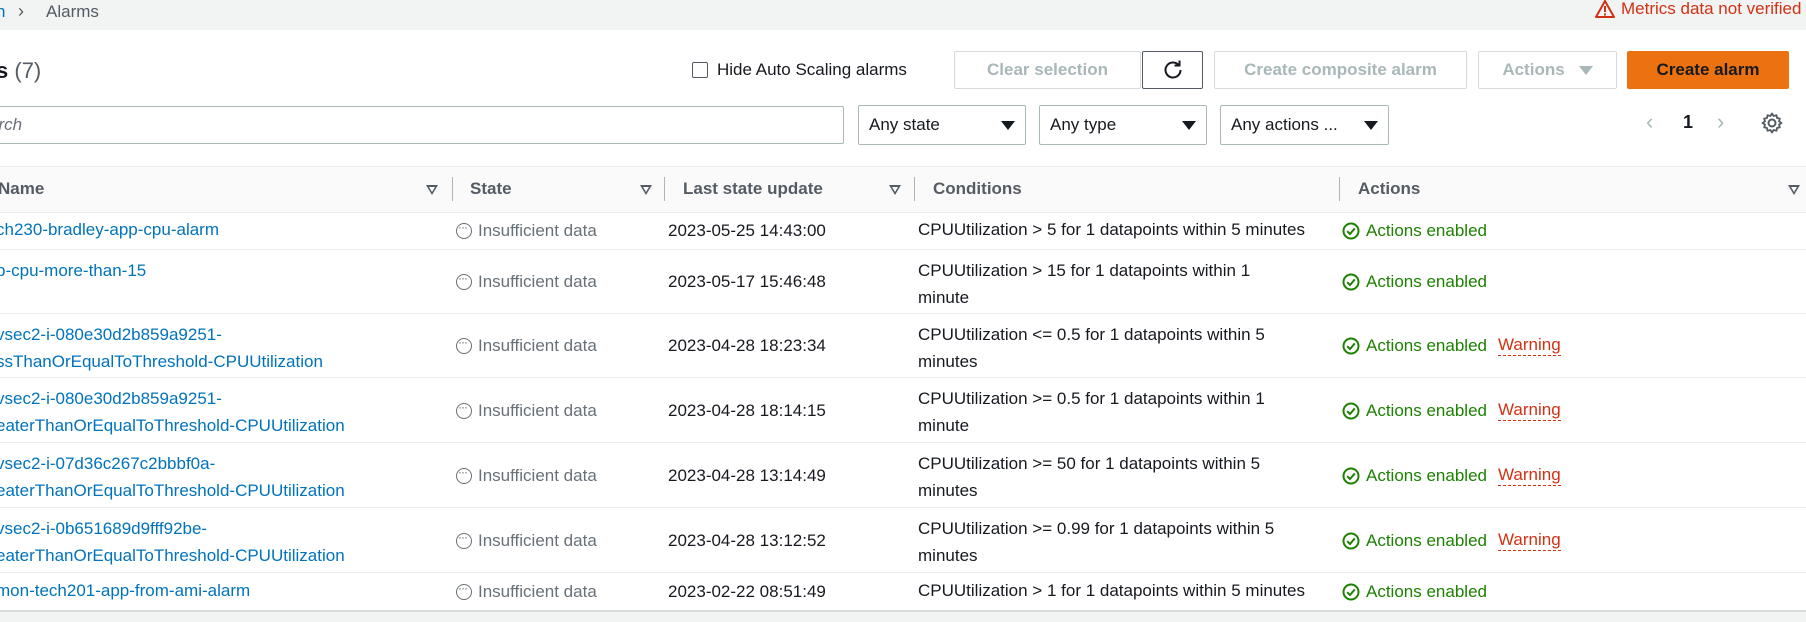 The width and height of the screenshot is (1806, 622). I want to click on column-state: State, so click(491, 189).